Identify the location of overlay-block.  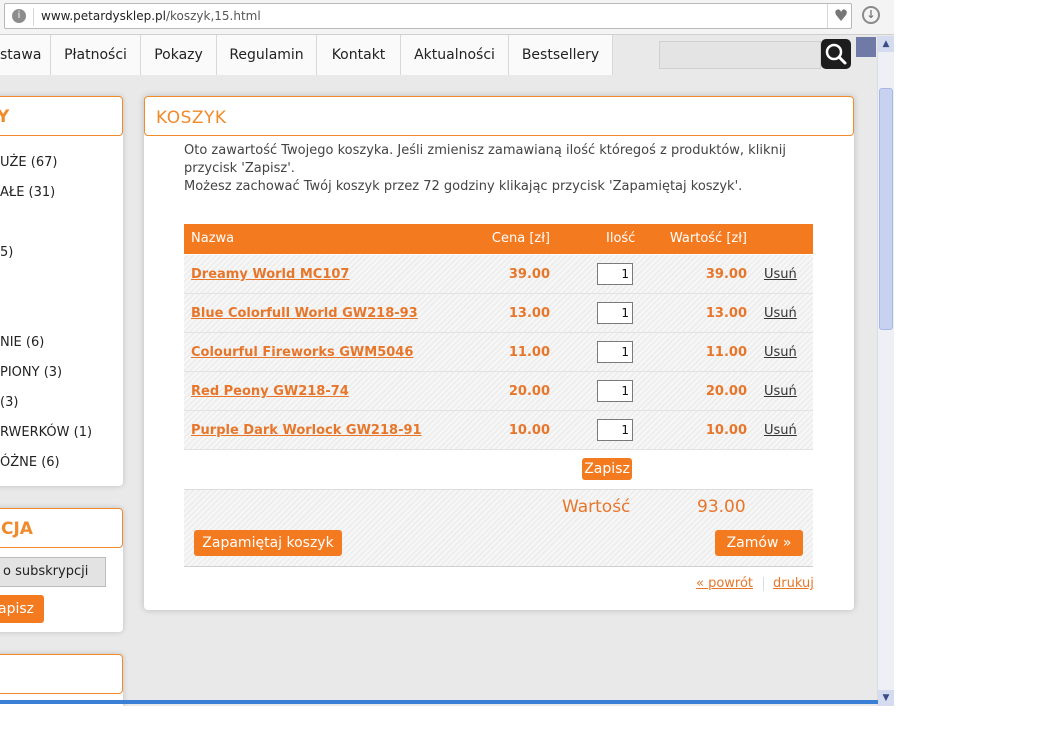
(866, 47).